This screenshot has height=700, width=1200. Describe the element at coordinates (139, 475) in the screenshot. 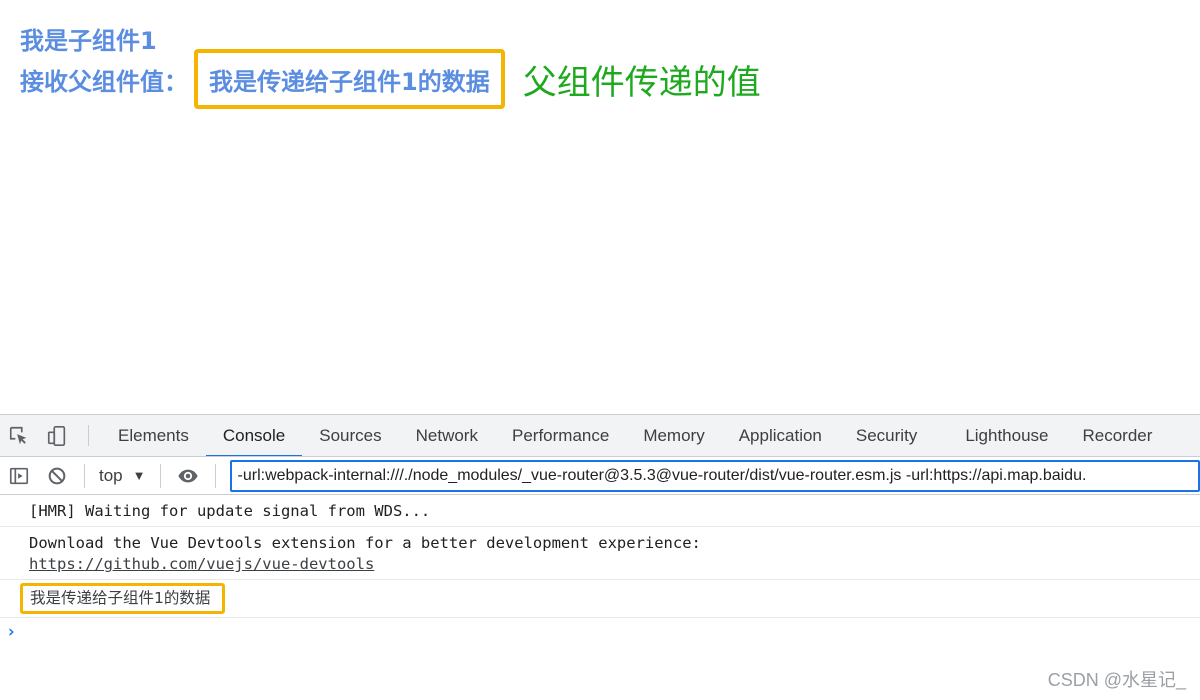

I see `chevron-down-icon: ▼` at that location.